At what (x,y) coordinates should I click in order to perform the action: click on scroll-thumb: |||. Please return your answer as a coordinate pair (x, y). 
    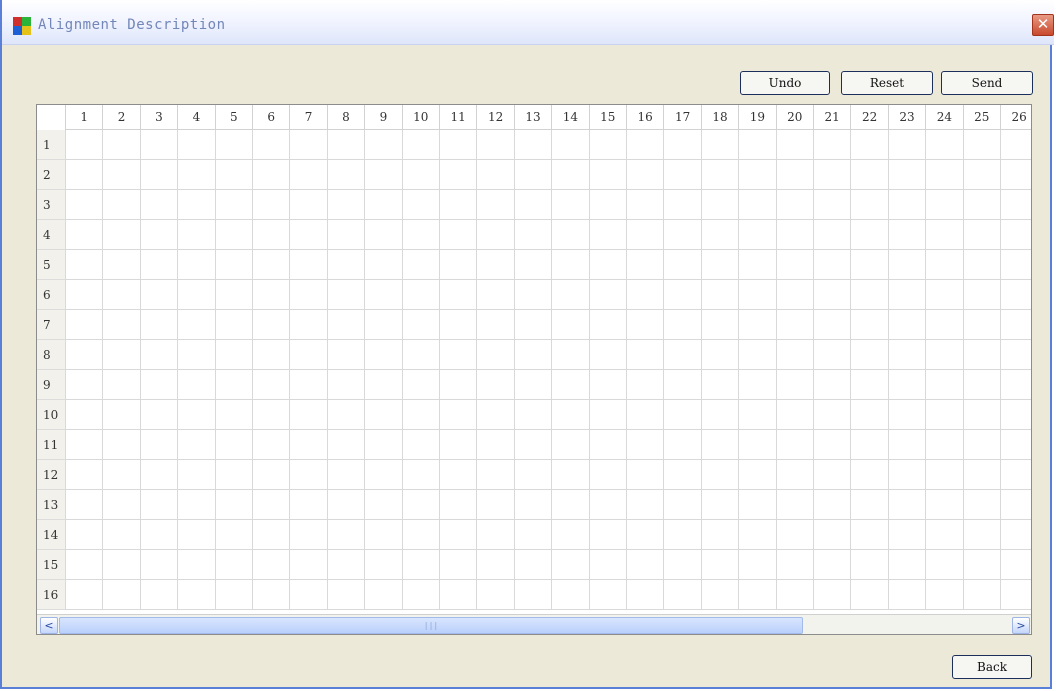
    Looking at the image, I should click on (431, 625).